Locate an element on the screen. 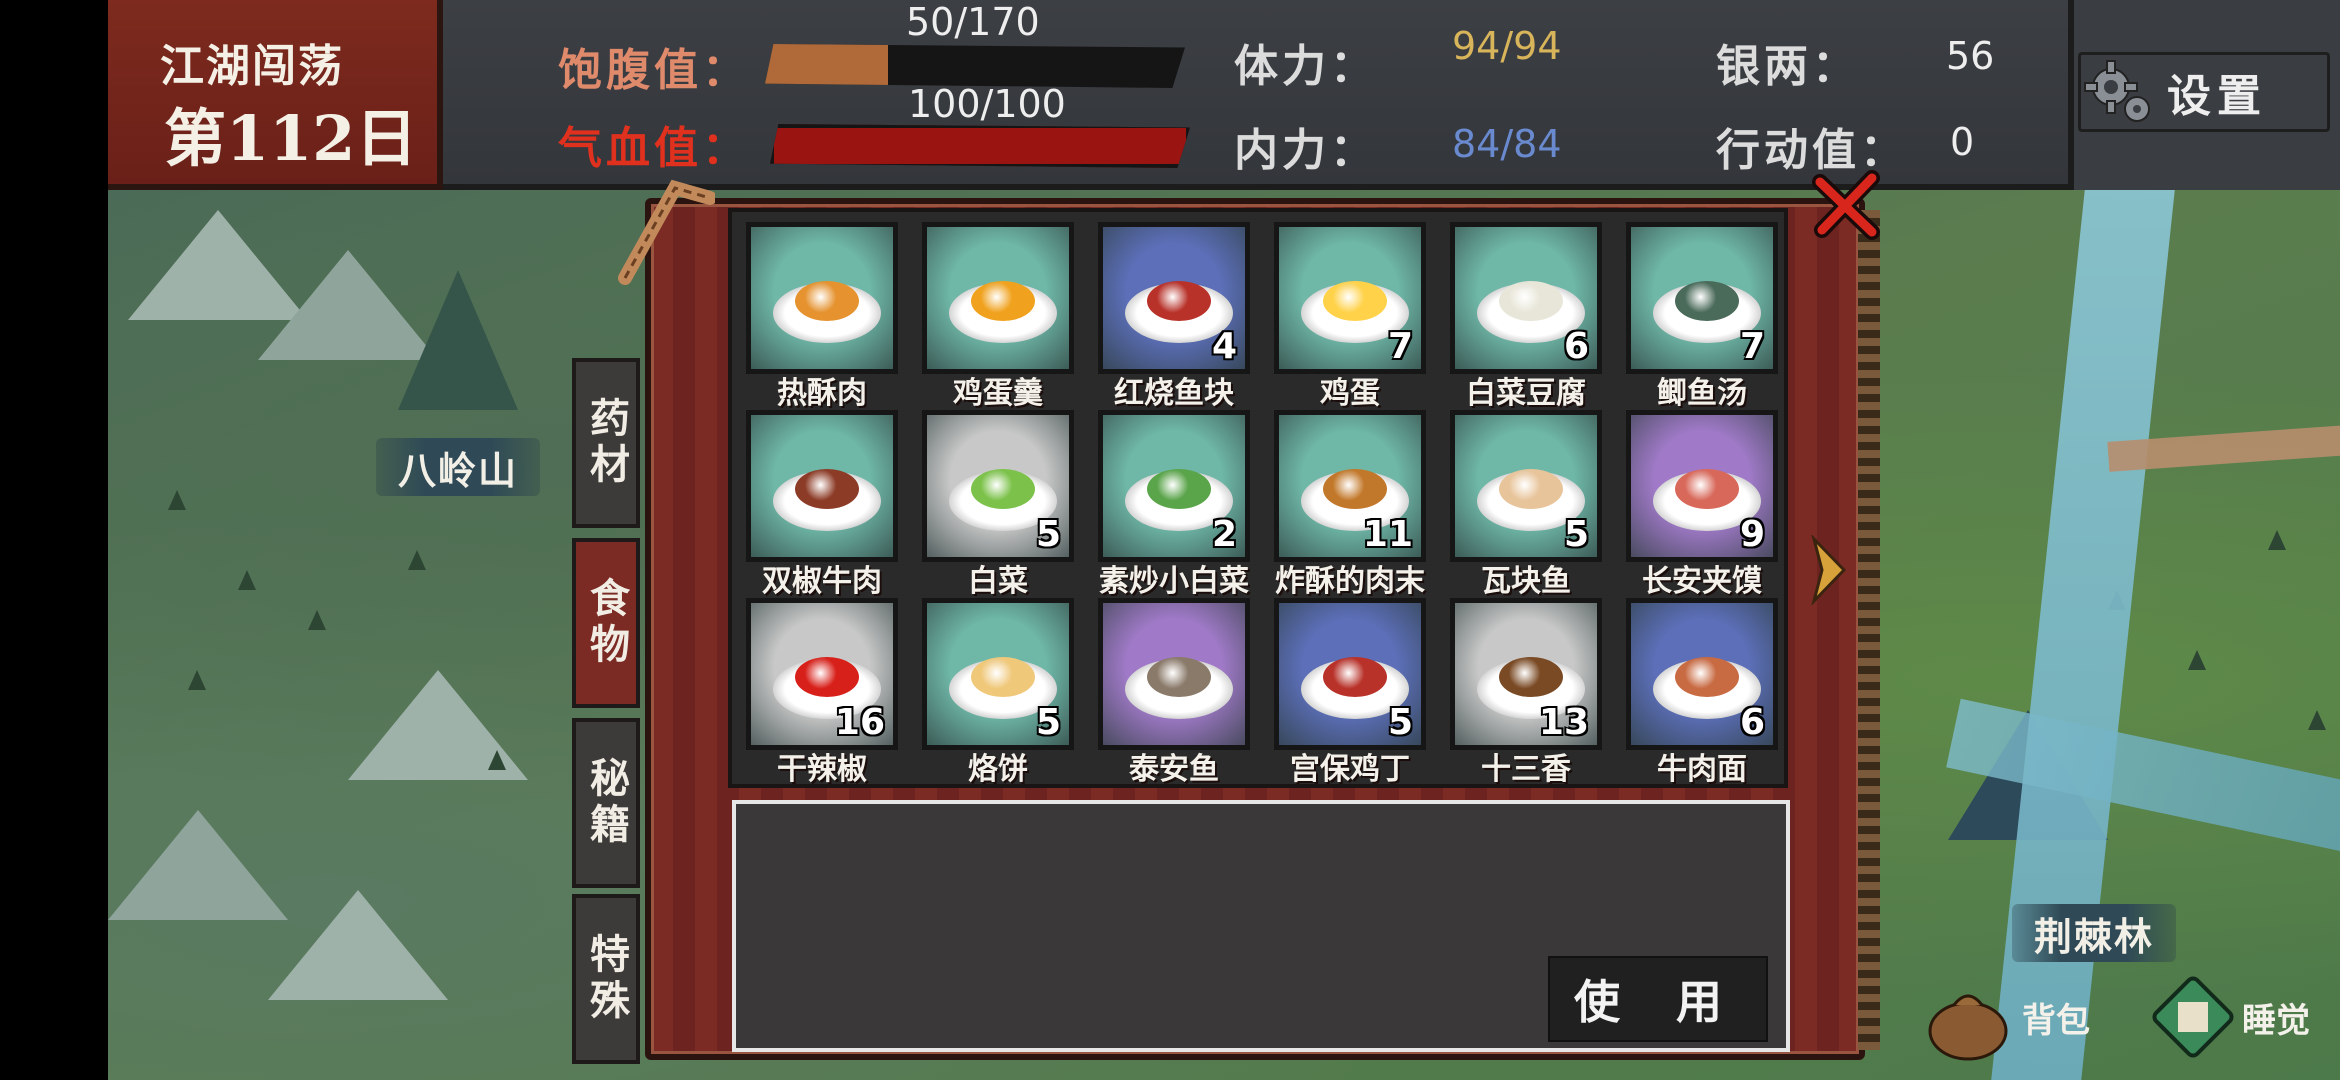  item-name: 牛肉面 is located at coordinates (1702, 769).